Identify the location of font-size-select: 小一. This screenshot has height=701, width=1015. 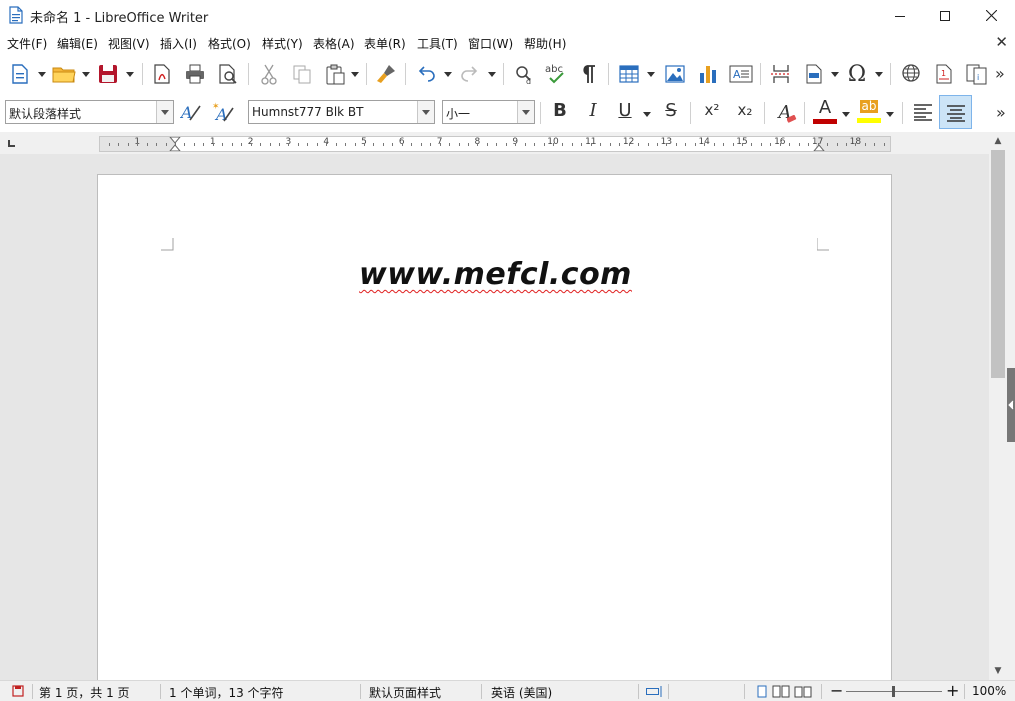
(488, 112).